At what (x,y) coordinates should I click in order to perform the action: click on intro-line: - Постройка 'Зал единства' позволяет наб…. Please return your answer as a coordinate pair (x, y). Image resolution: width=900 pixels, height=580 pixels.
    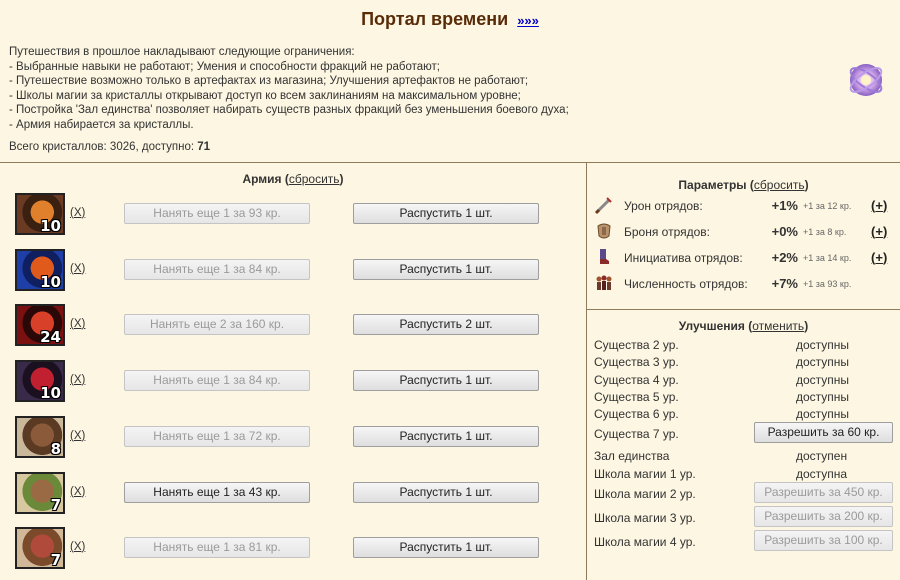
    Looking at the image, I should click on (289, 110).